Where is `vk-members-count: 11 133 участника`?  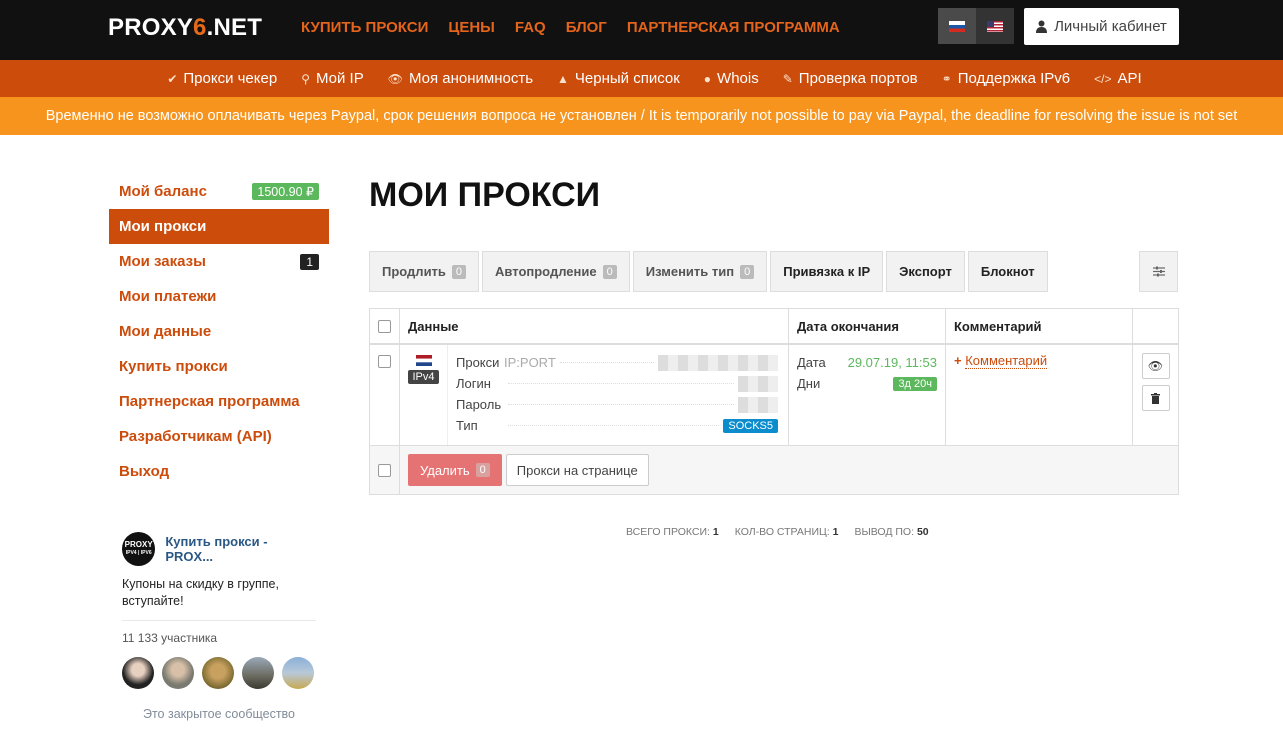
vk-members-count: 11 133 участника is located at coordinates (219, 638).